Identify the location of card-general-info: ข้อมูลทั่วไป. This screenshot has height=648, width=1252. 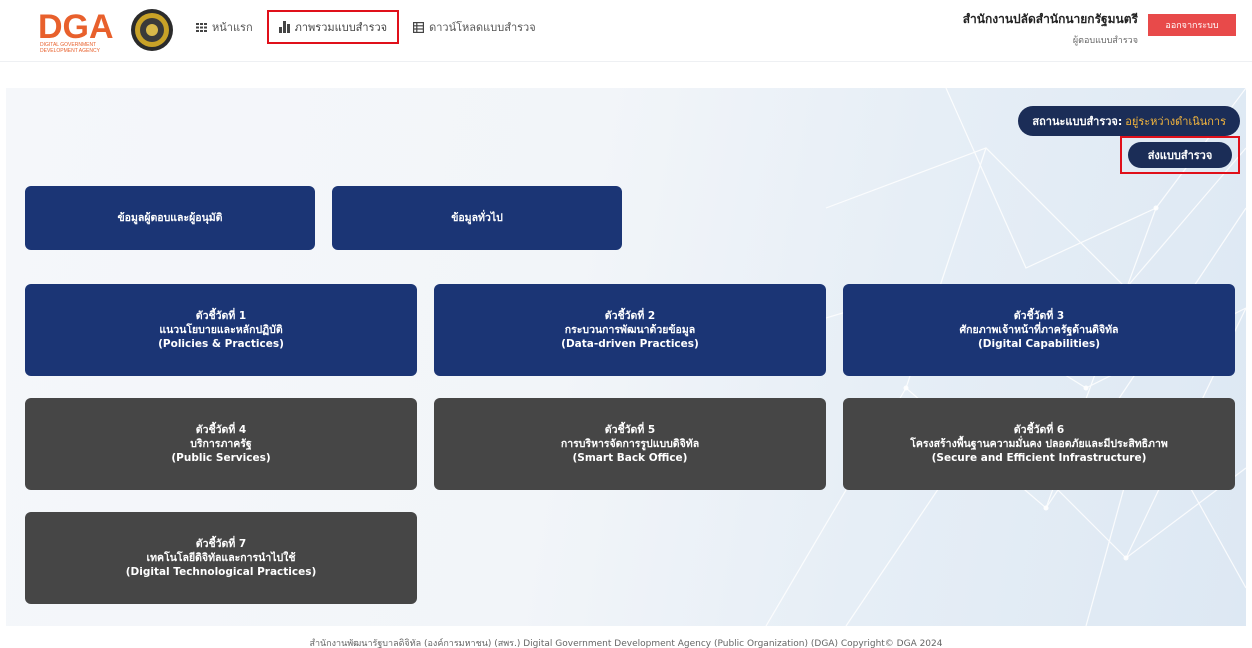
(477, 218).